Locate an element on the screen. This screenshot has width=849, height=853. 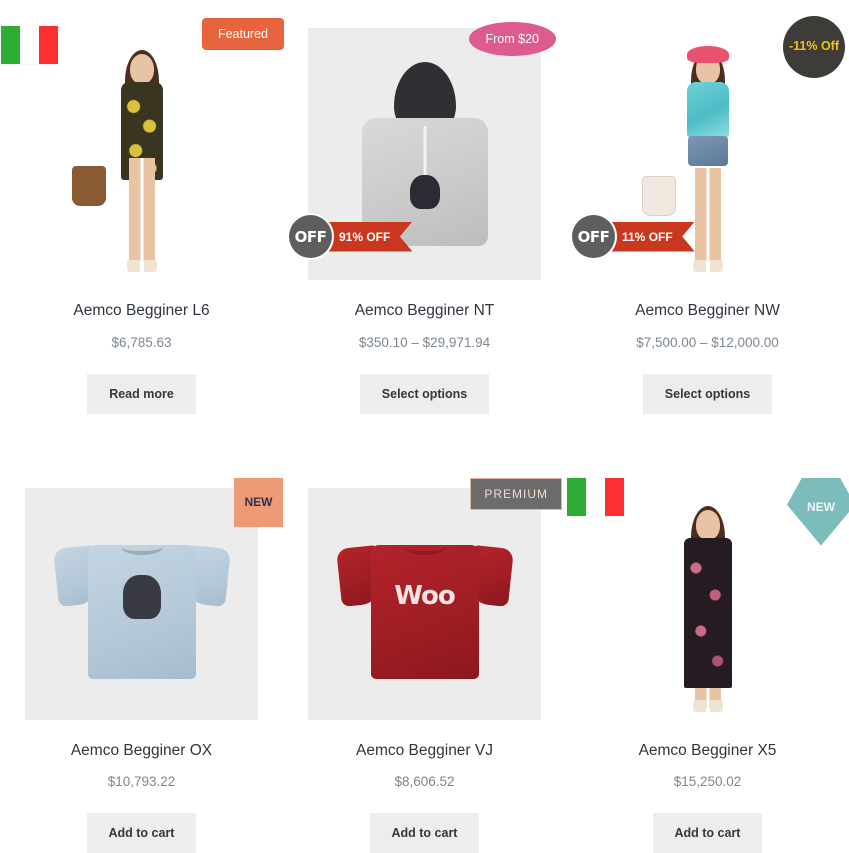
product-title: Aemco Begginer VJ is located at coordinates (424, 751).